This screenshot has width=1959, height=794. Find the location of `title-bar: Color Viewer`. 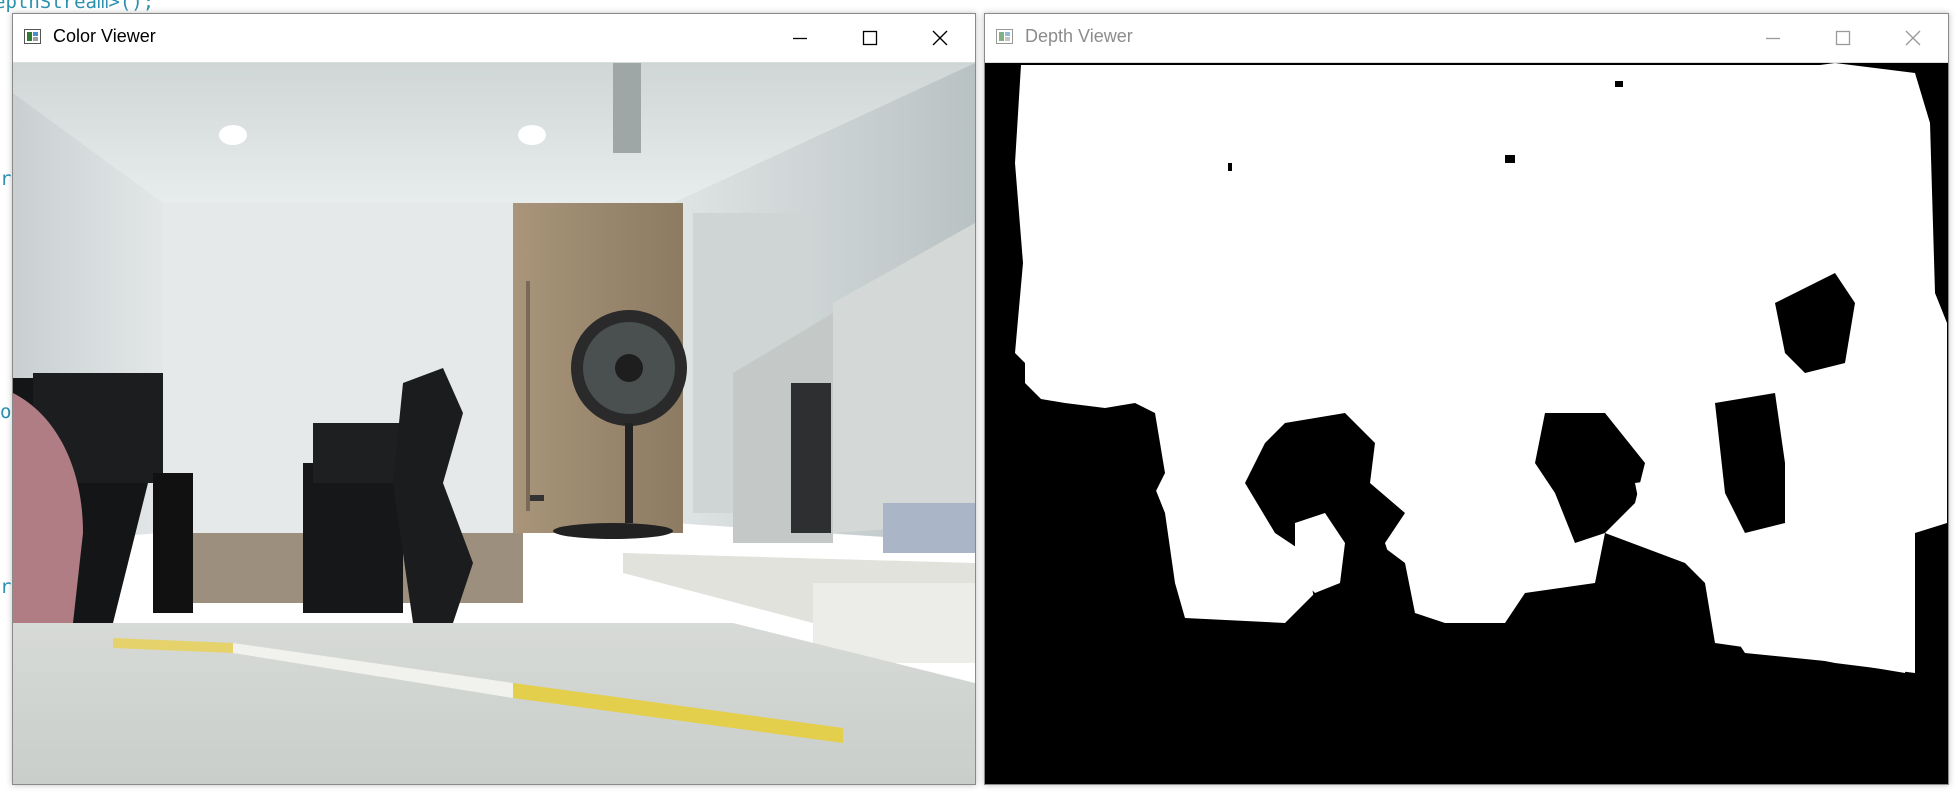

title-bar: Color Viewer is located at coordinates (494, 38).